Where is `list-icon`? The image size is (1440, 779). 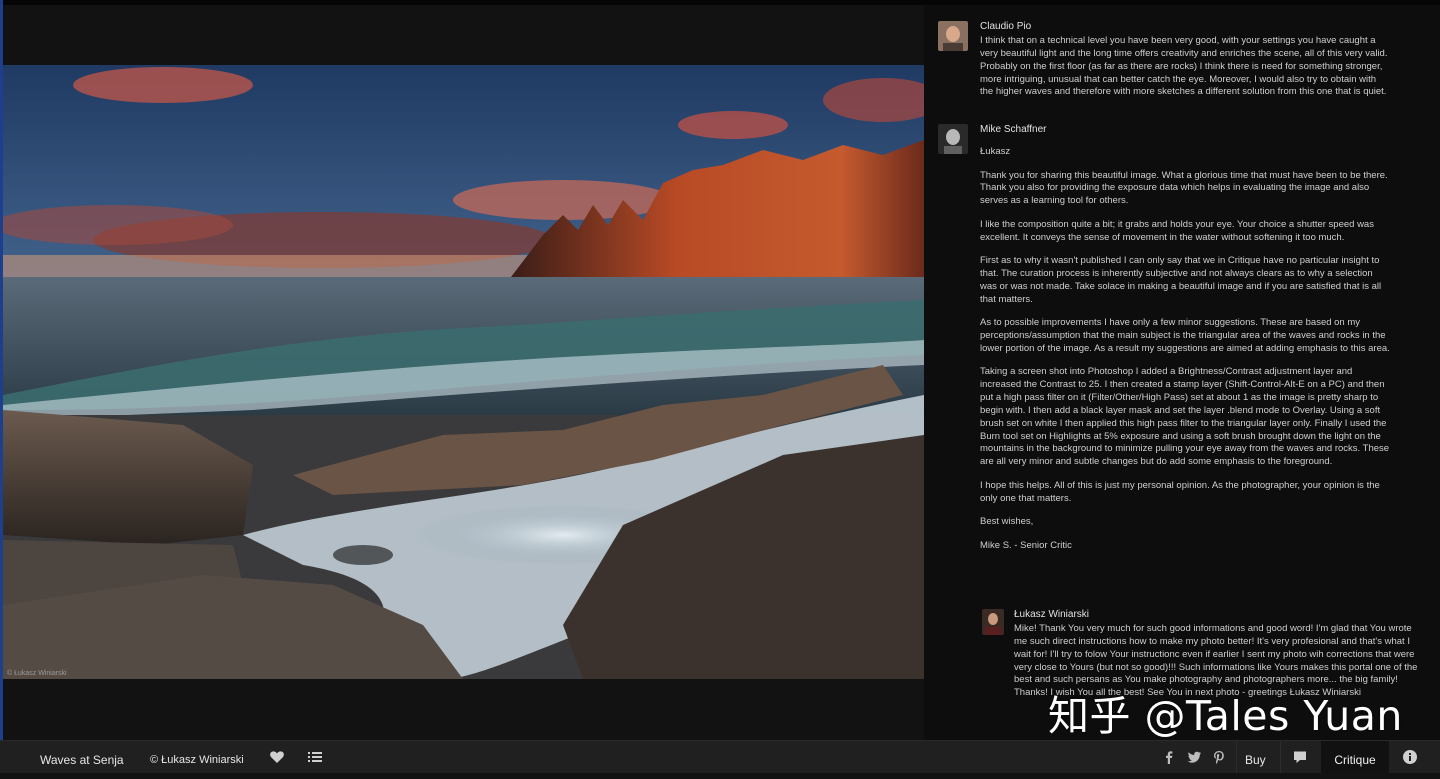 list-icon is located at coordinates (315, 757).